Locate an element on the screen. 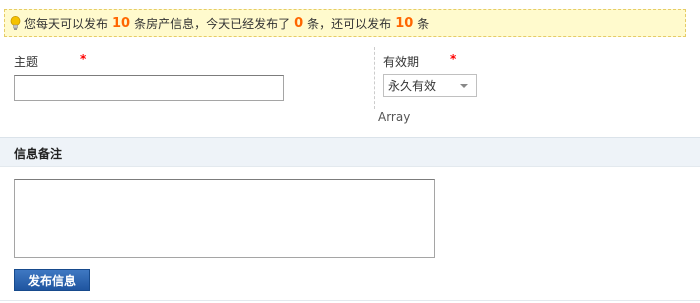 This screenshot has height=303, width=700. validity-selected-value: 永久有效 is located at coordinates (412, 86).